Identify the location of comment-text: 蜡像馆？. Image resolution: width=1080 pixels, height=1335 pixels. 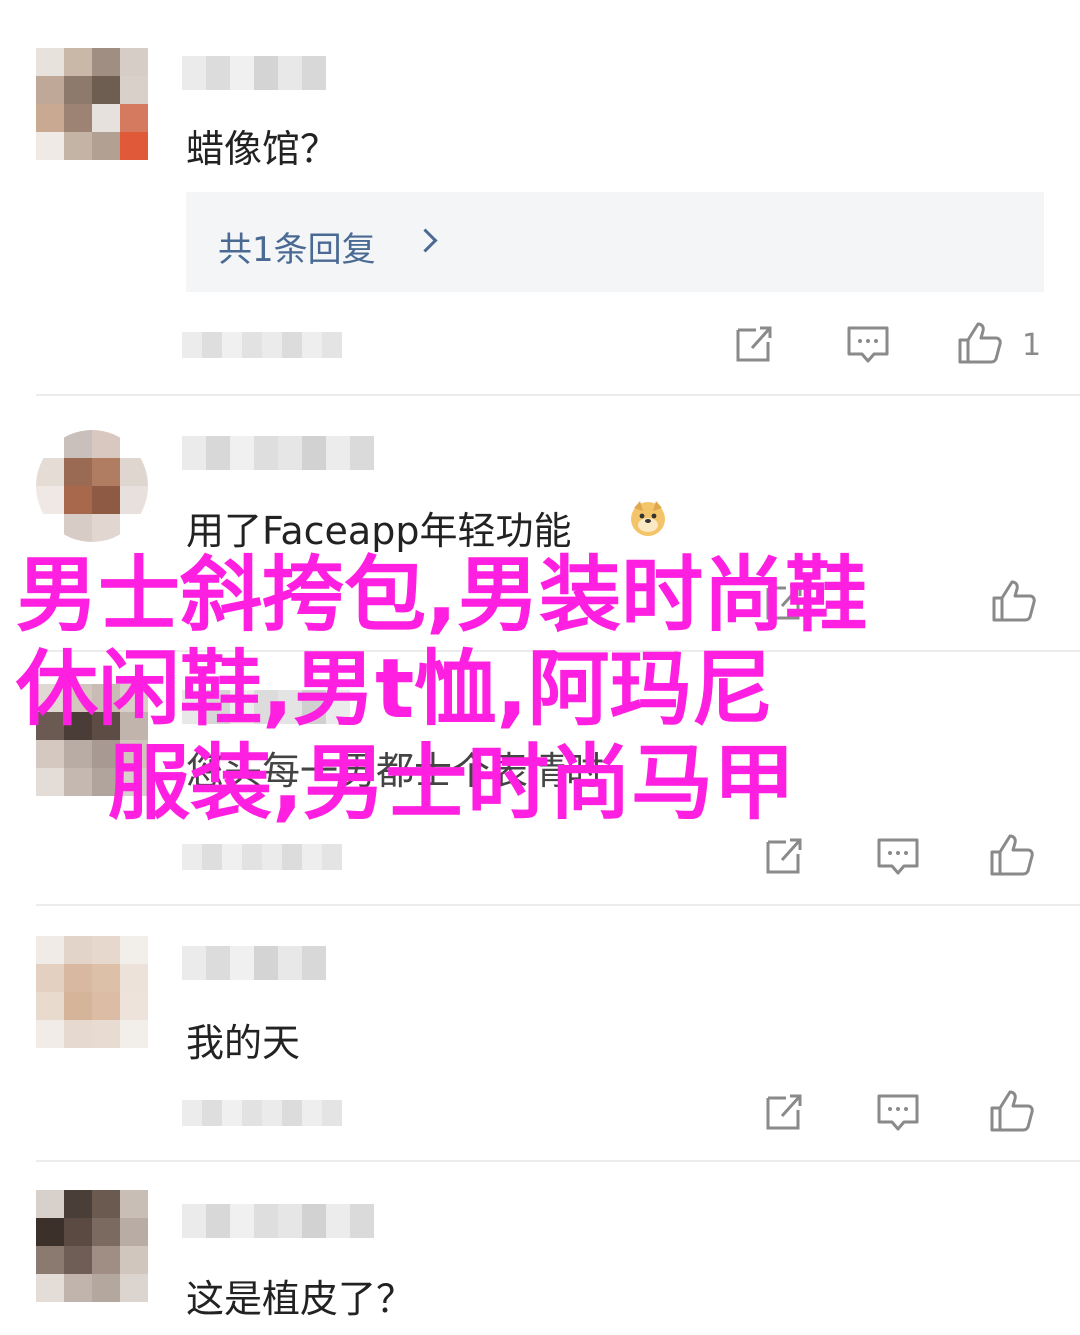
(262, 149).